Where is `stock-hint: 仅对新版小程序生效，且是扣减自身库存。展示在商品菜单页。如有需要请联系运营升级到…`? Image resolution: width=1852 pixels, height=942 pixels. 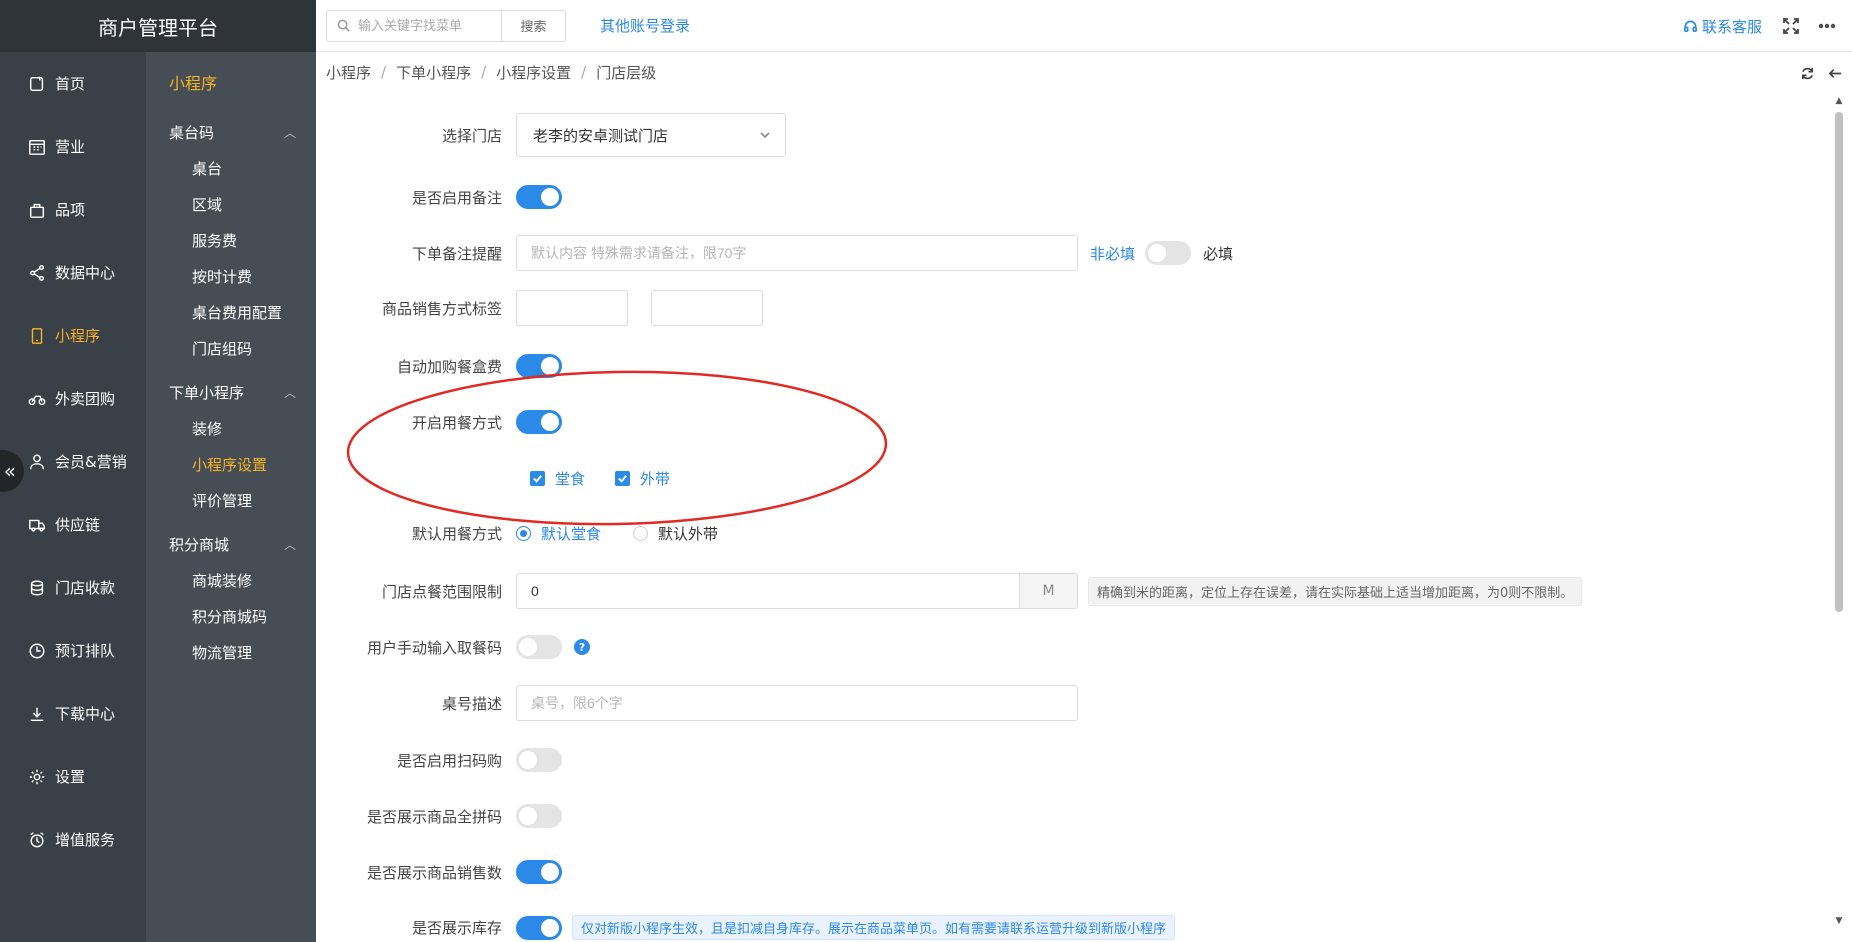
stock-hint: 仅对新版小程序生效，且是扣减自身库存。展示在商品菜单页。如有需要请联系运营升级到… is located at coordinates (874, 927).